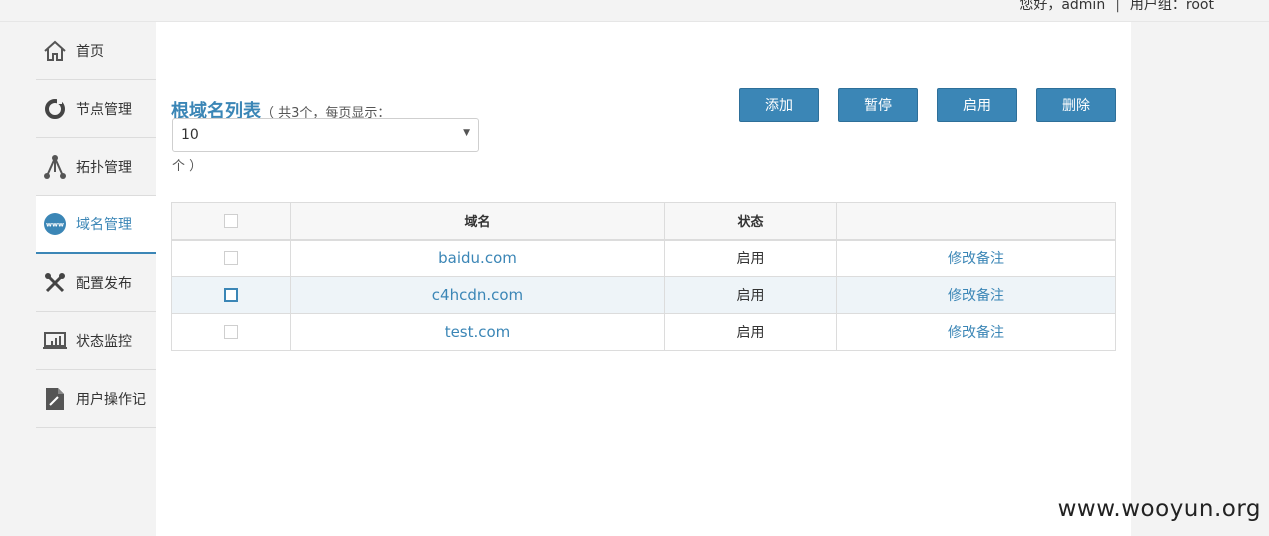 The height and width of the screenshot is (536, 1269). What do you see at coordinates (111, 399) in the screenshot?
I see `sidebar-item-label: 用户操作记` at bounding box center [111, 399].